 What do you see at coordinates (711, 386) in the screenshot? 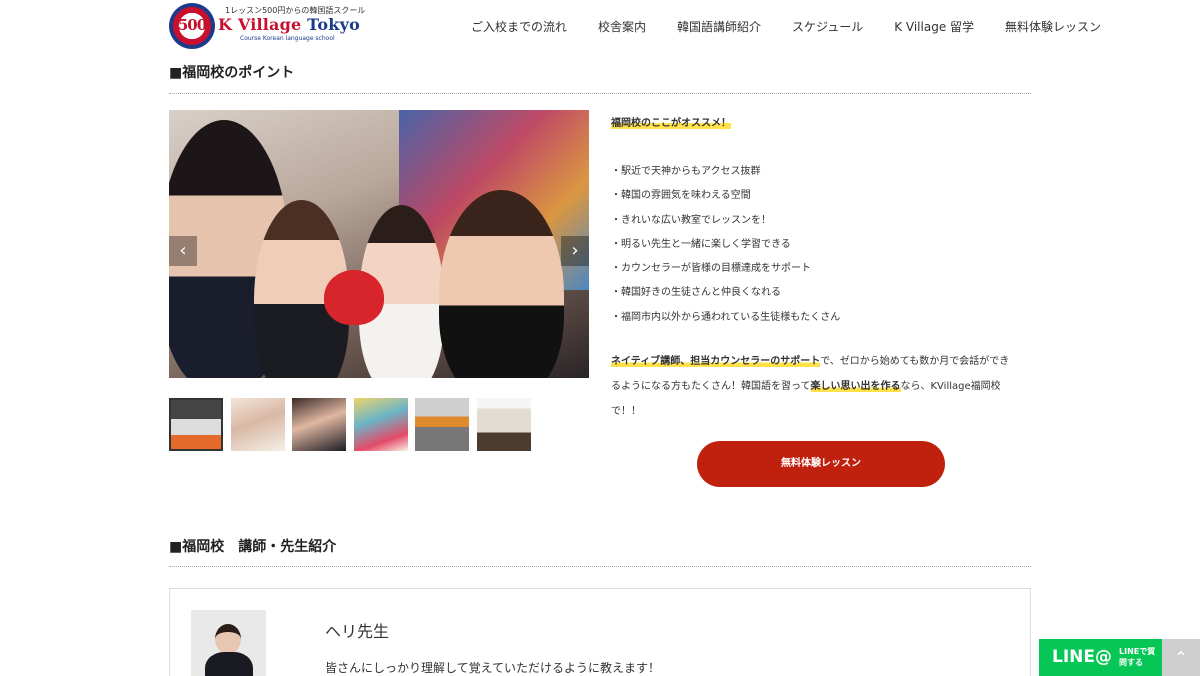
I see `description-text: るようになる方もたくさん！韓国語を習って` at bounding box center [711, 386].